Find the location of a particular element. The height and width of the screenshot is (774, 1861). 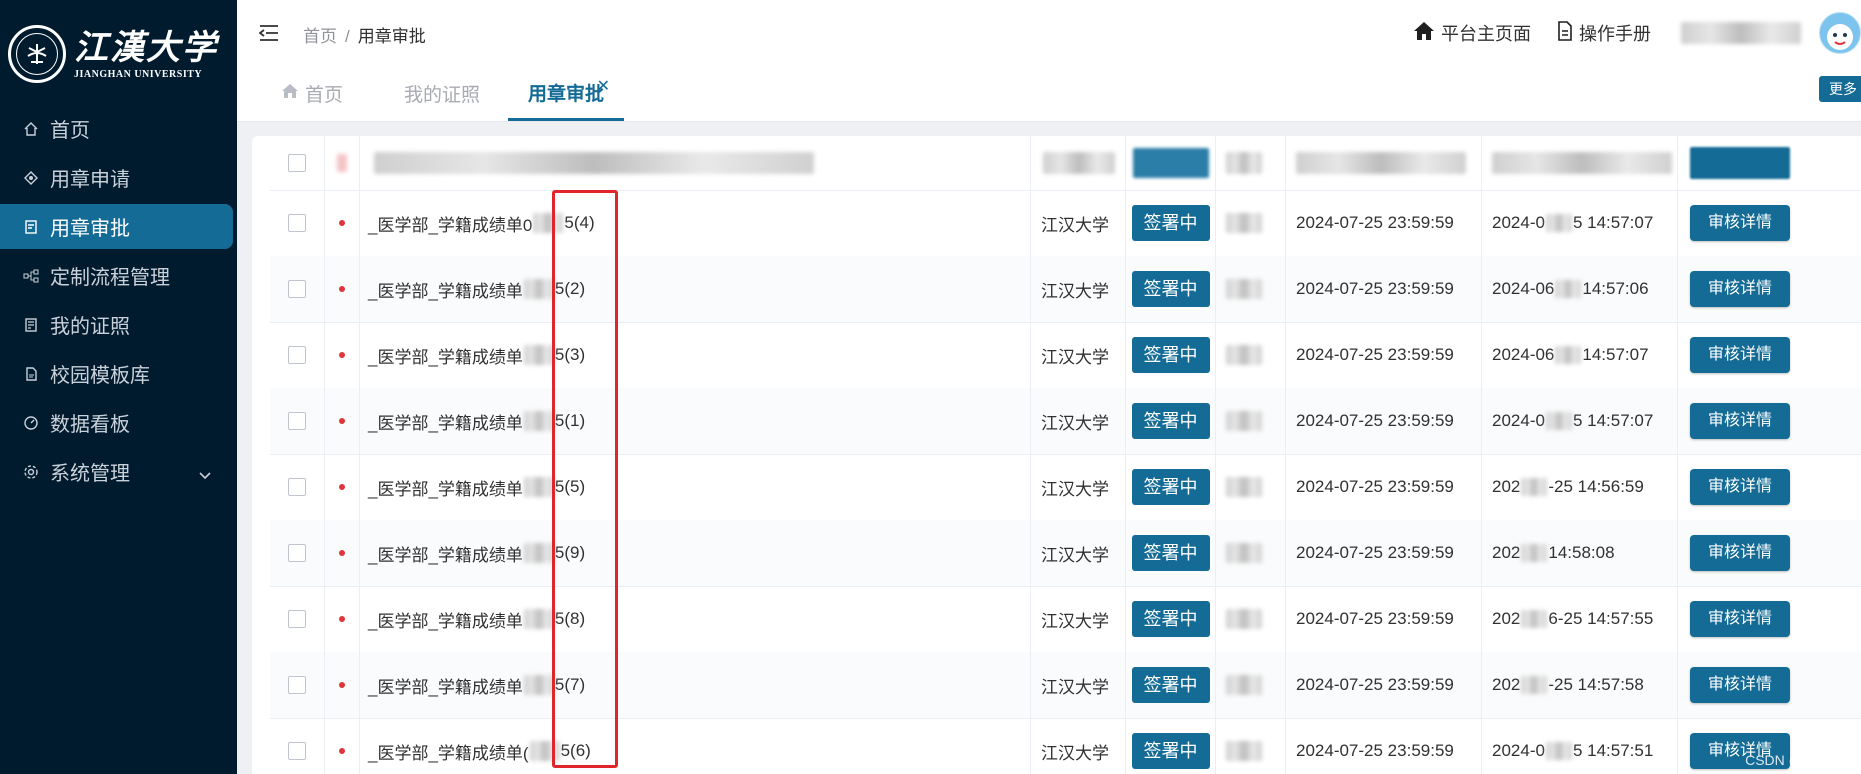

settings-icon is located at coordinates (31, 472).